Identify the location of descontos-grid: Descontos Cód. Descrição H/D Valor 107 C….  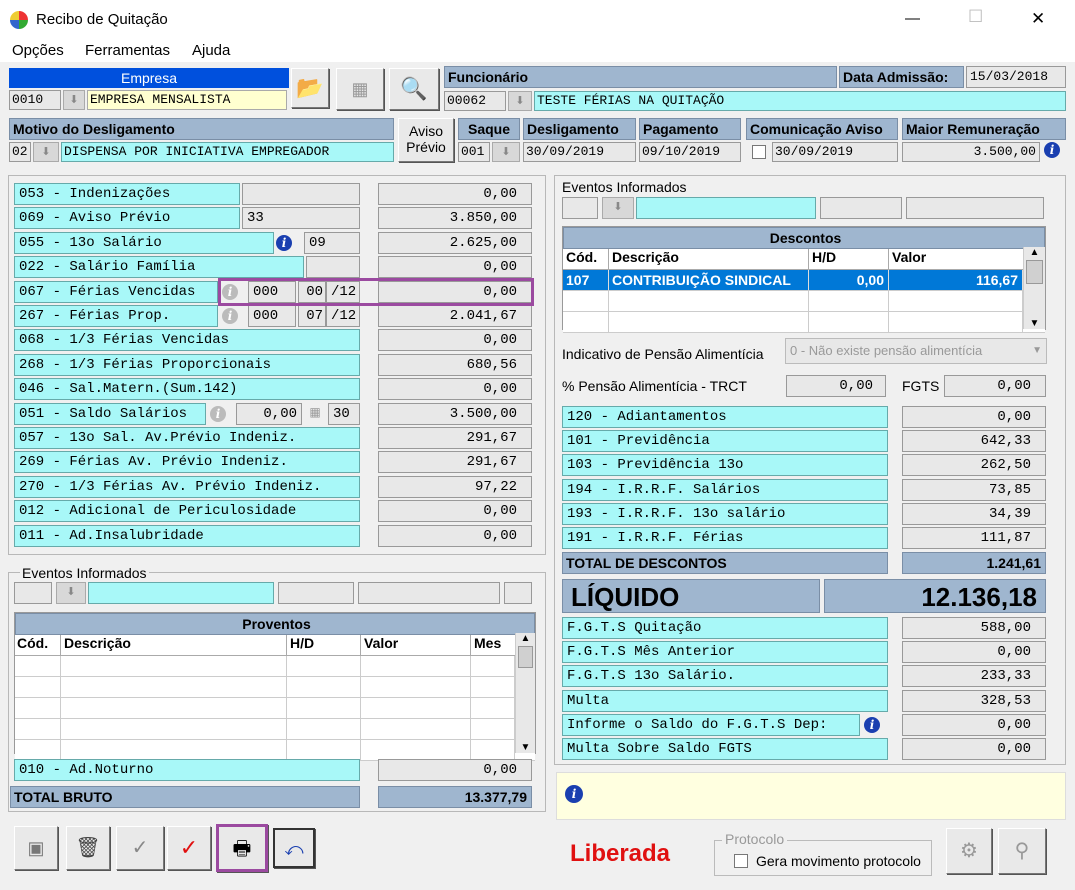
(804, 279).